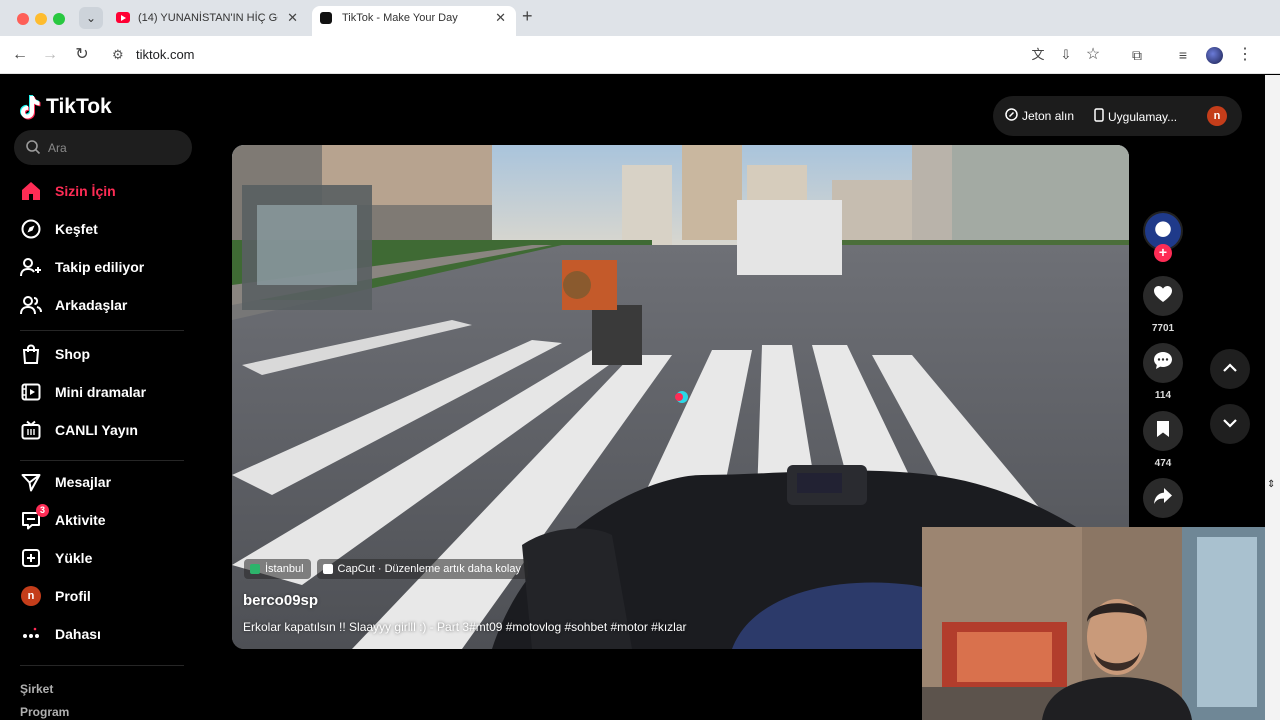 This screenshot has width=1280, height=720. What do you see at coordinates (78, 634) in the screenshot?
I see `sidebar-item-label: Dahası` at bounding box center [78, 634].